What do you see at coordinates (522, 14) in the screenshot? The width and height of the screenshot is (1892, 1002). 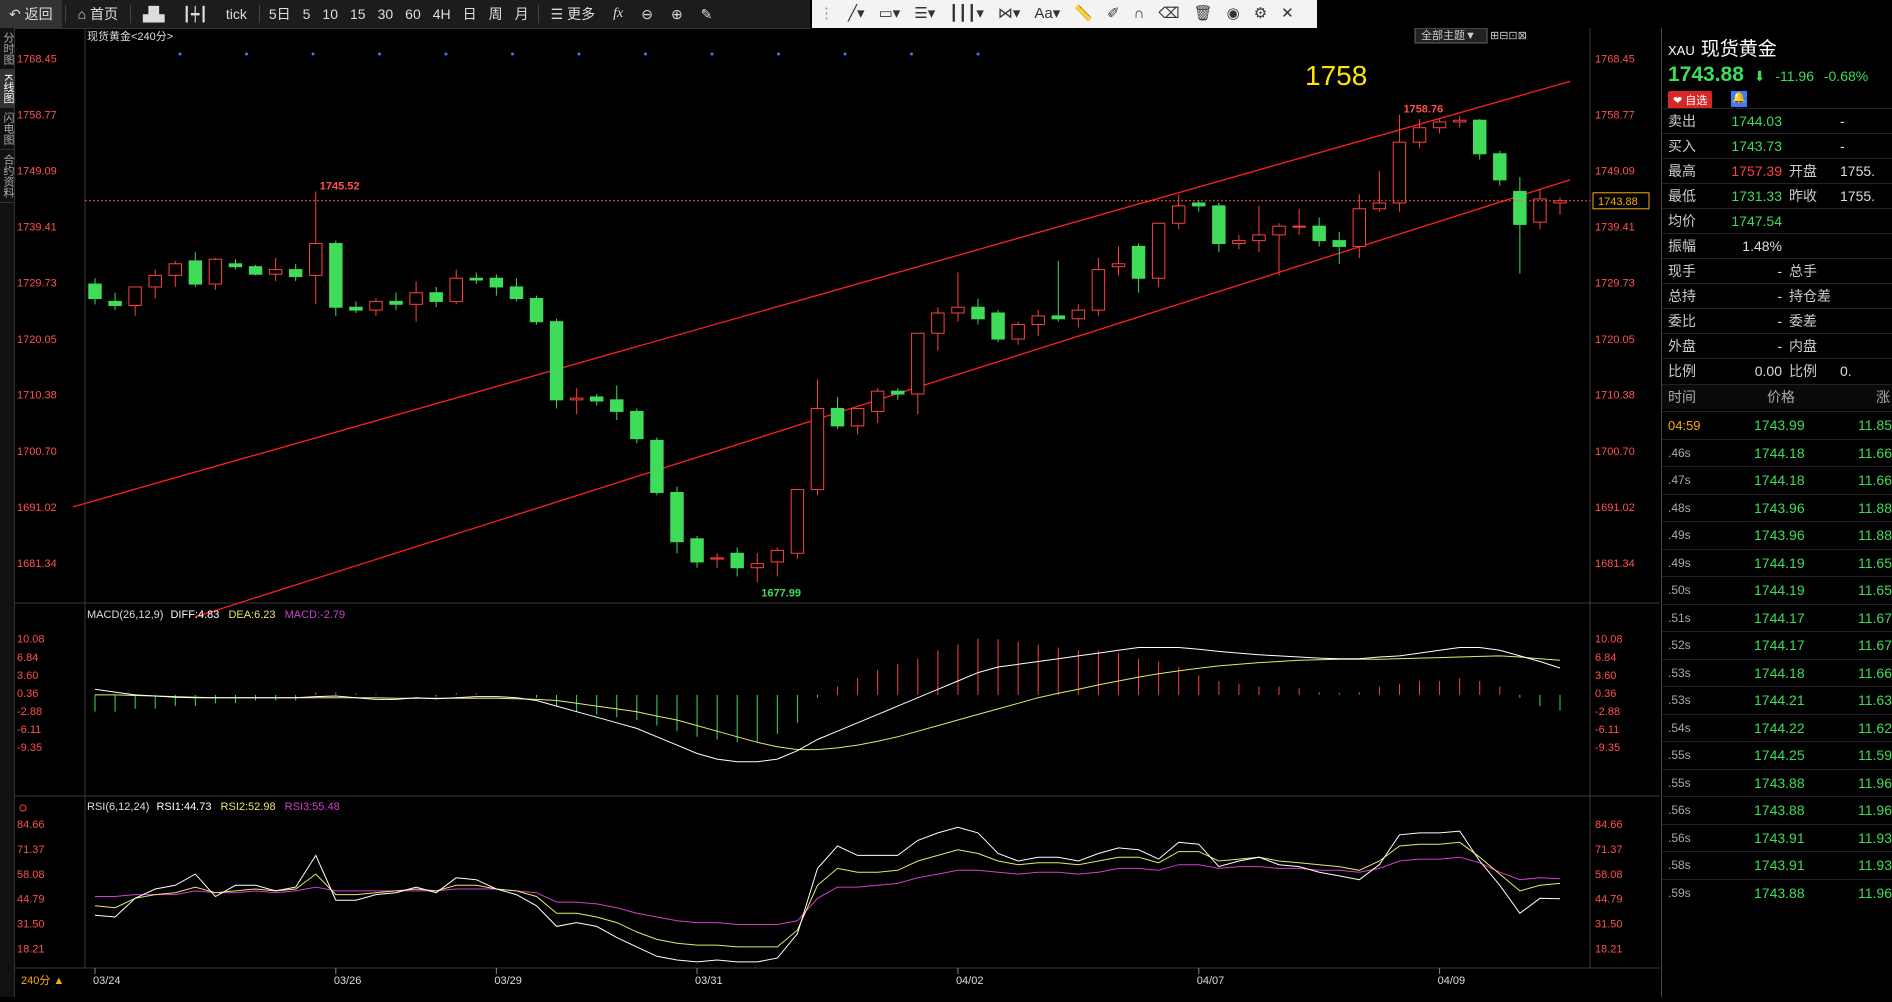 I see `period-button-9: 月` at bounding box center [522, 14].